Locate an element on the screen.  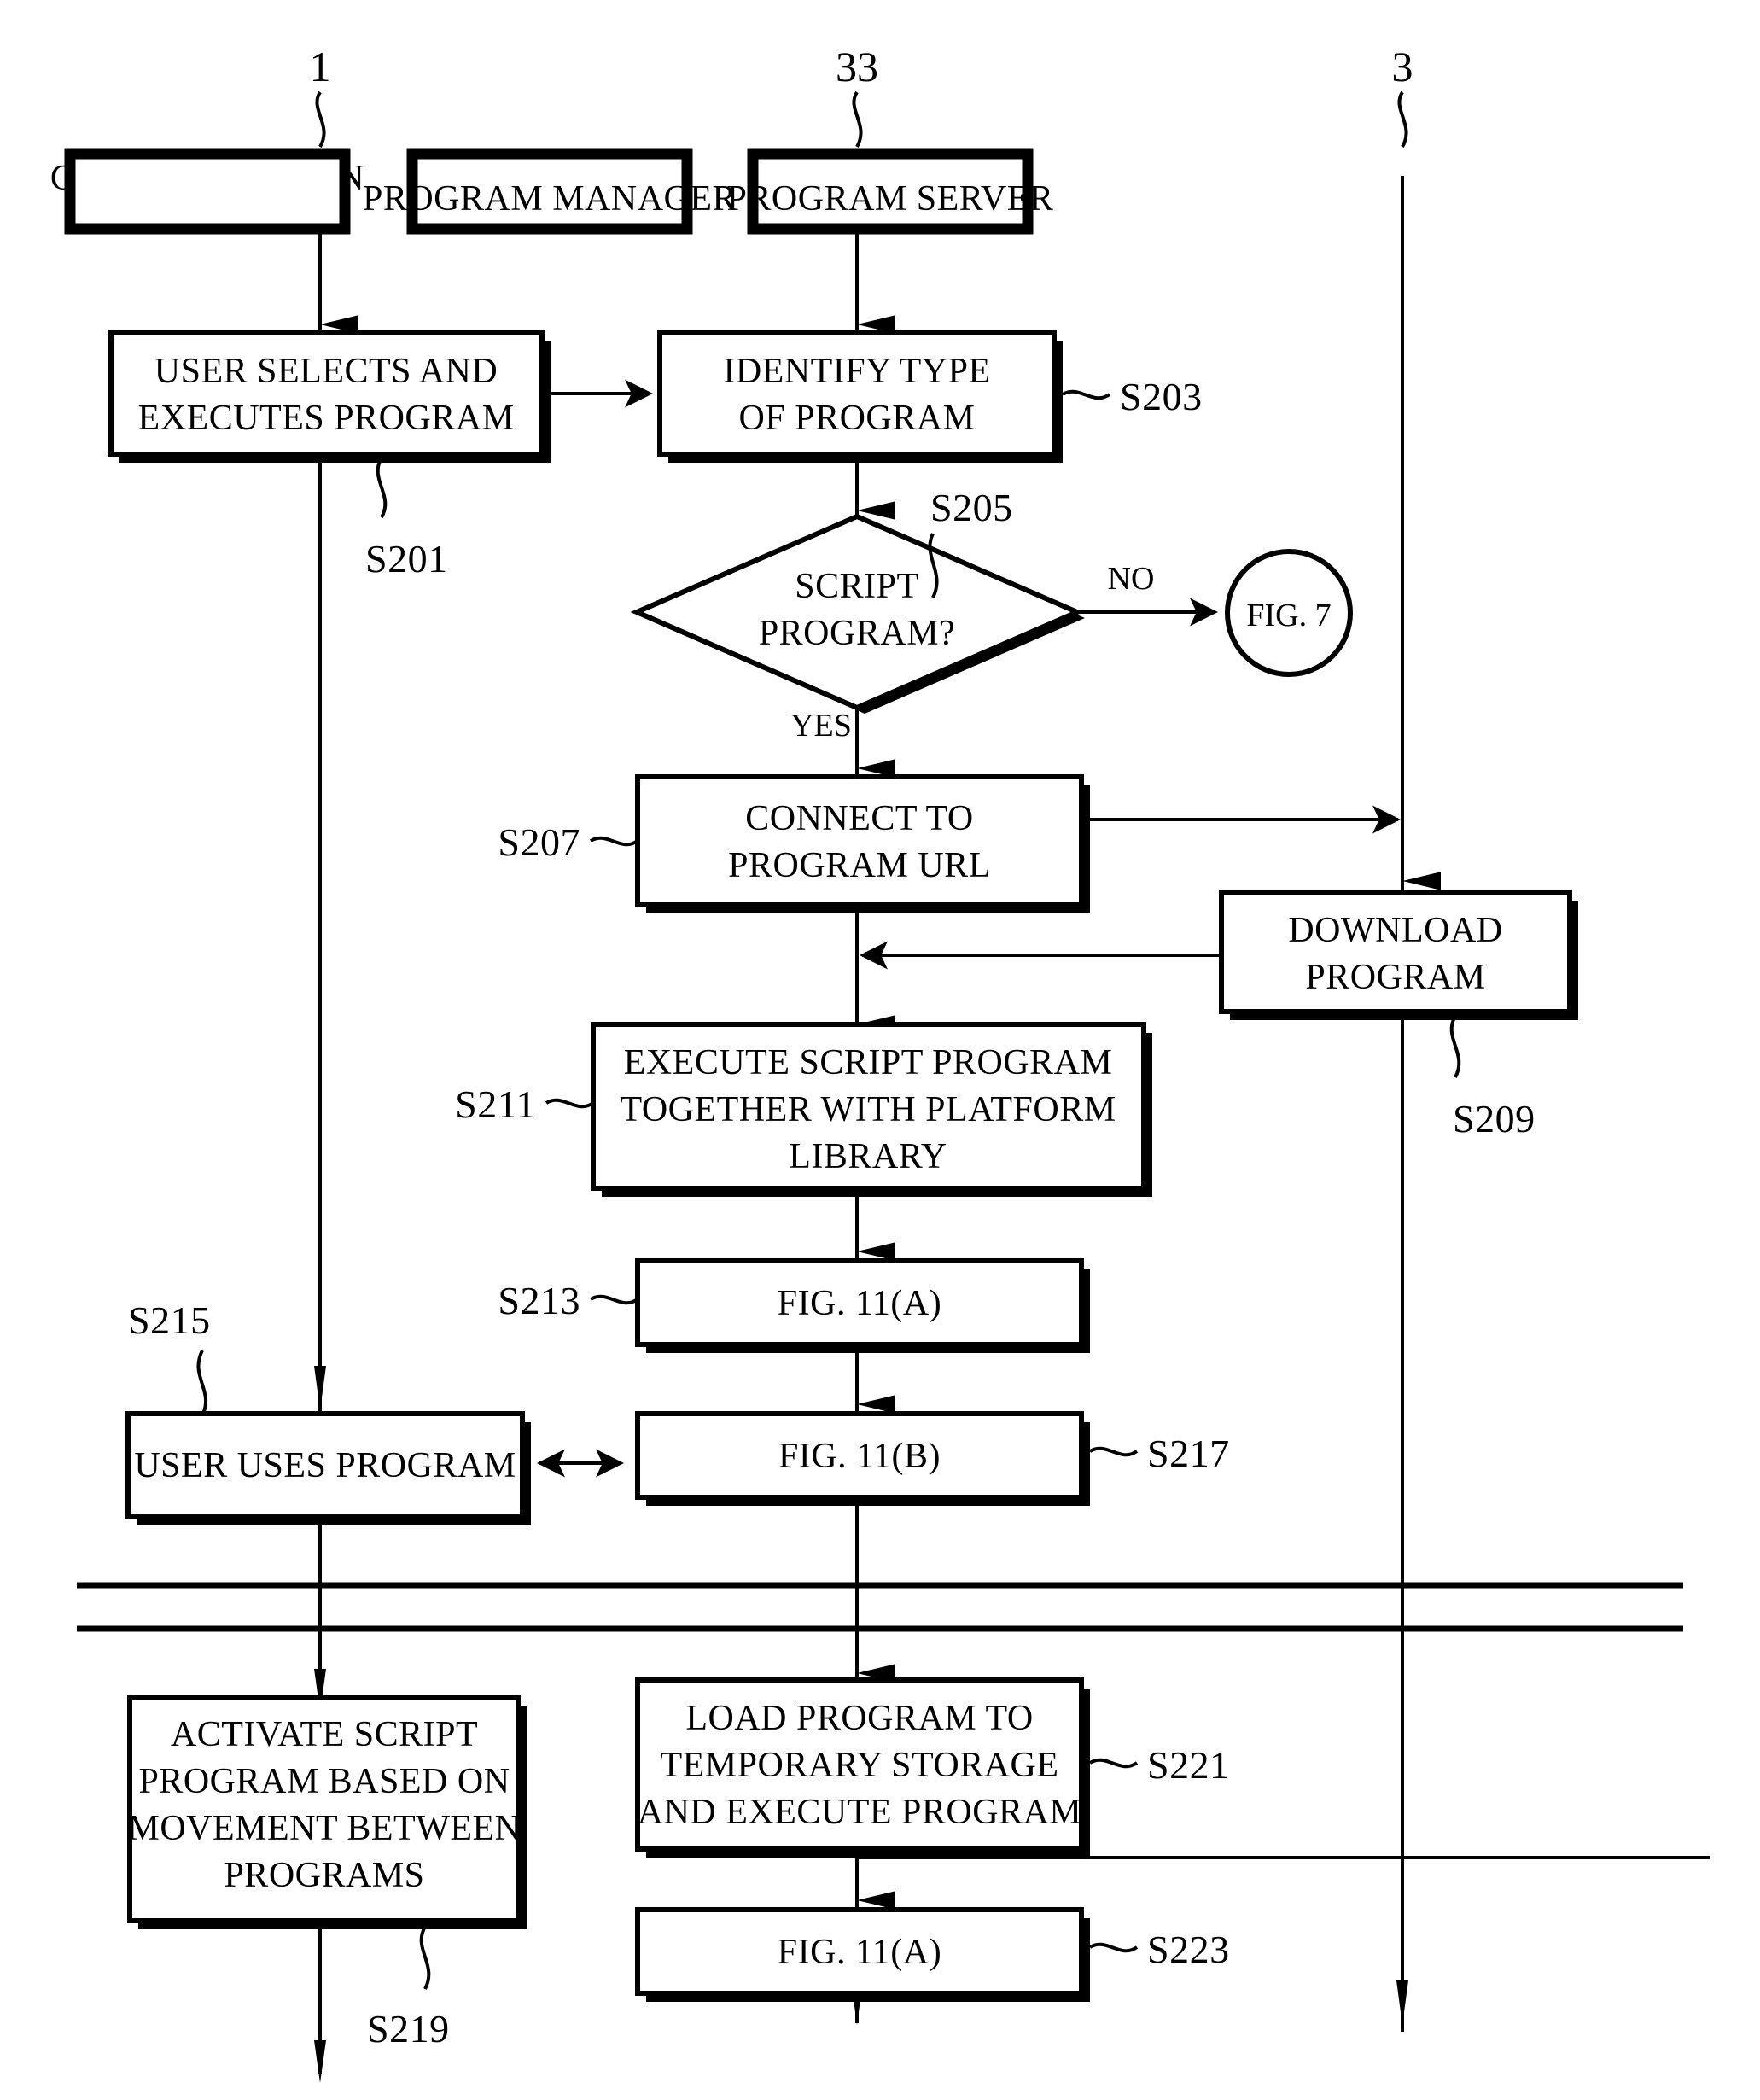
leader-line-s215 is located at coordinates (202, 1382).